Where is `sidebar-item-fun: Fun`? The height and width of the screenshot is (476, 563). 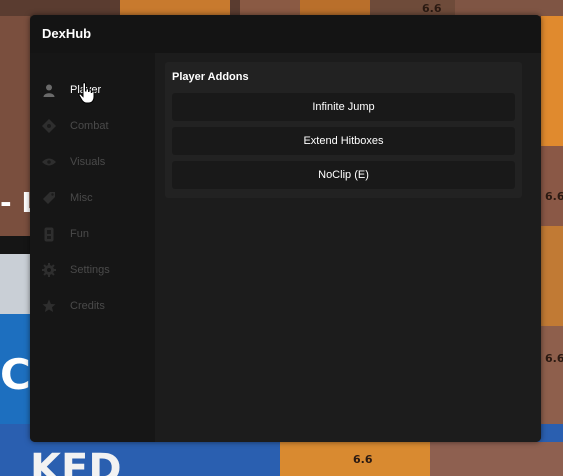
sidebar-item-fun: Fun is located at coordinates (92, 234).